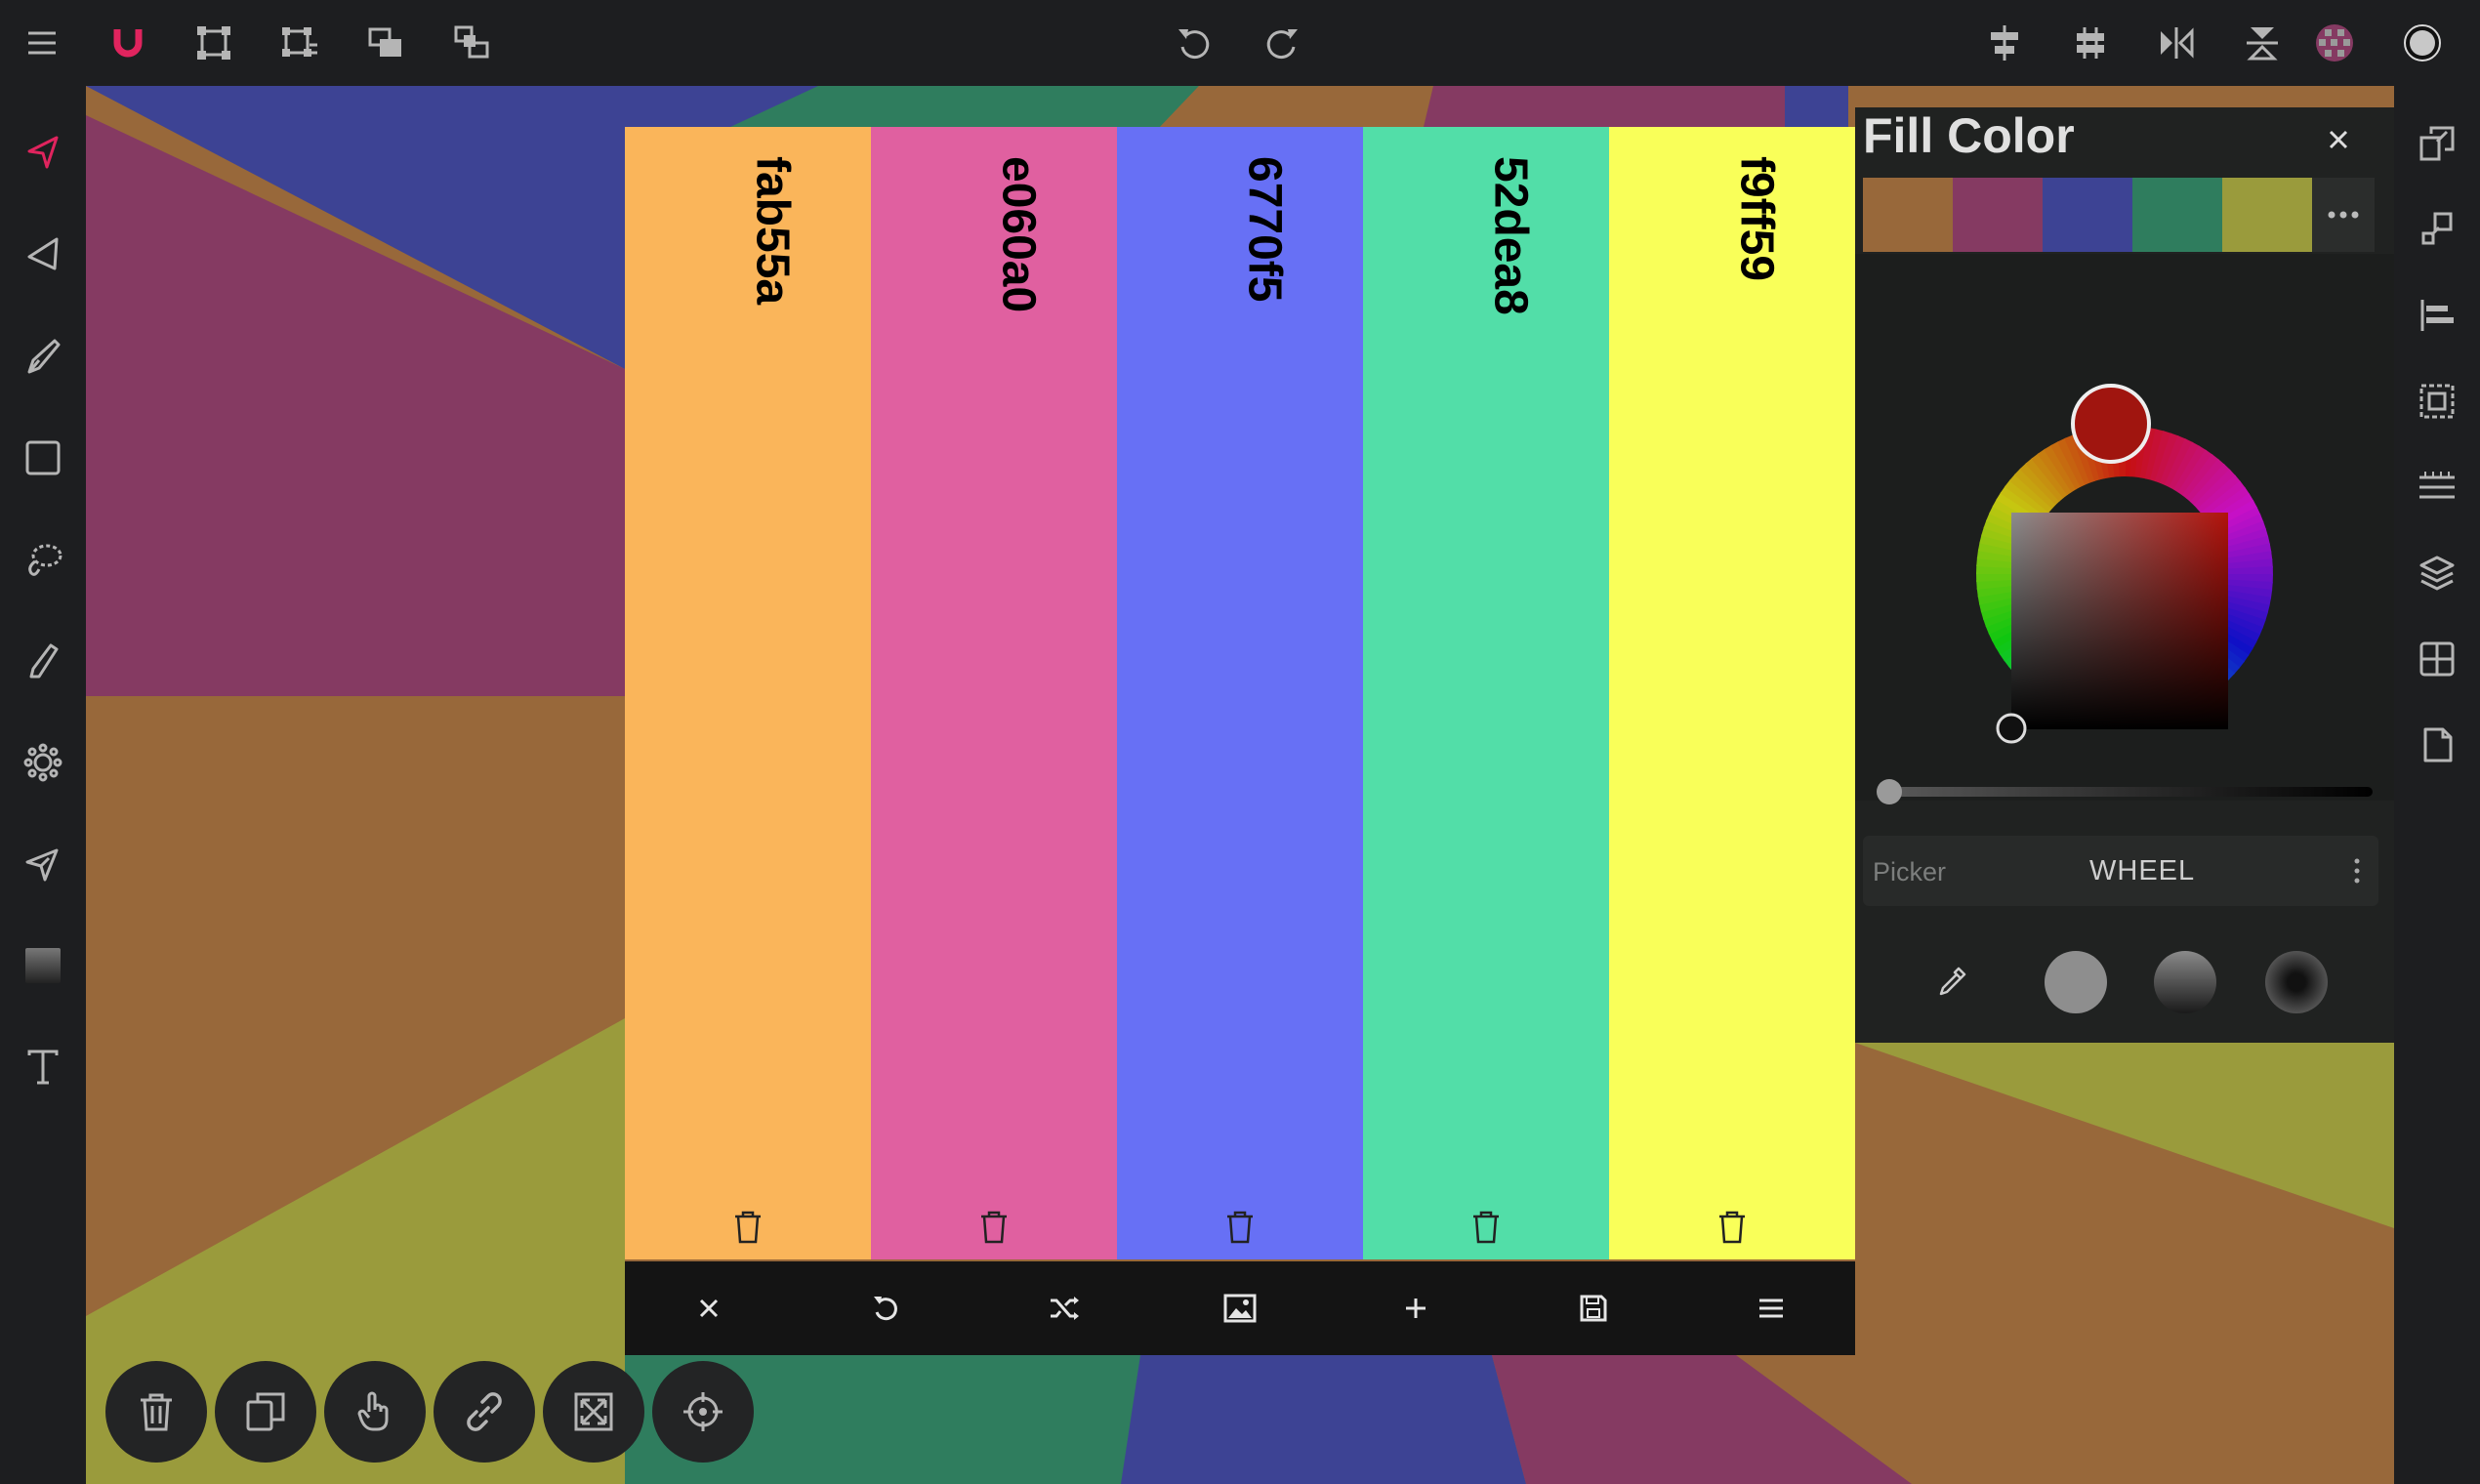  What do you see at coordinates (994, 693) in the screenshot?
I see `swatch-2: e060a0` at bounding box center [994, 693].